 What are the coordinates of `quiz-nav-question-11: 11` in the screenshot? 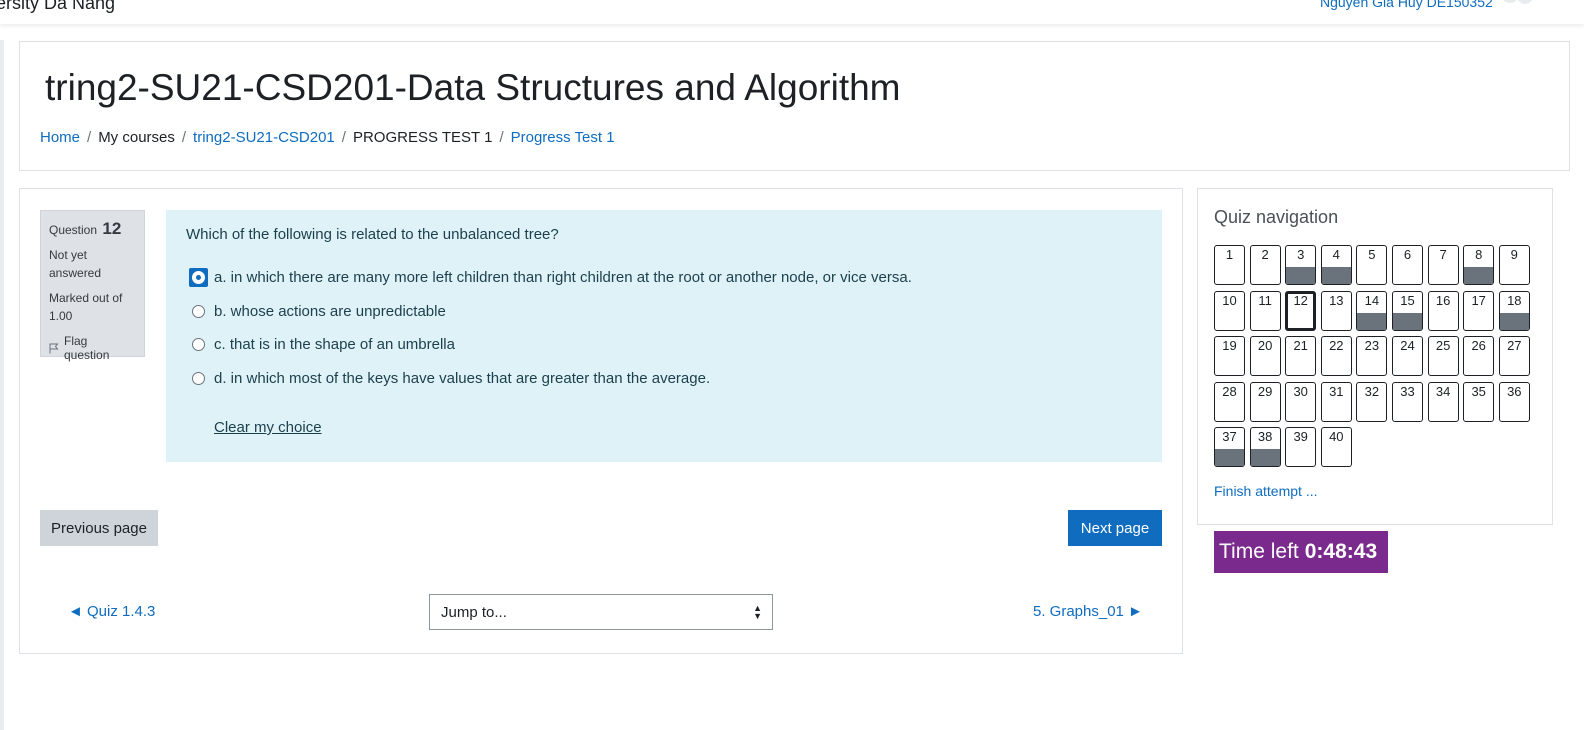 It's located at (1265, 310).